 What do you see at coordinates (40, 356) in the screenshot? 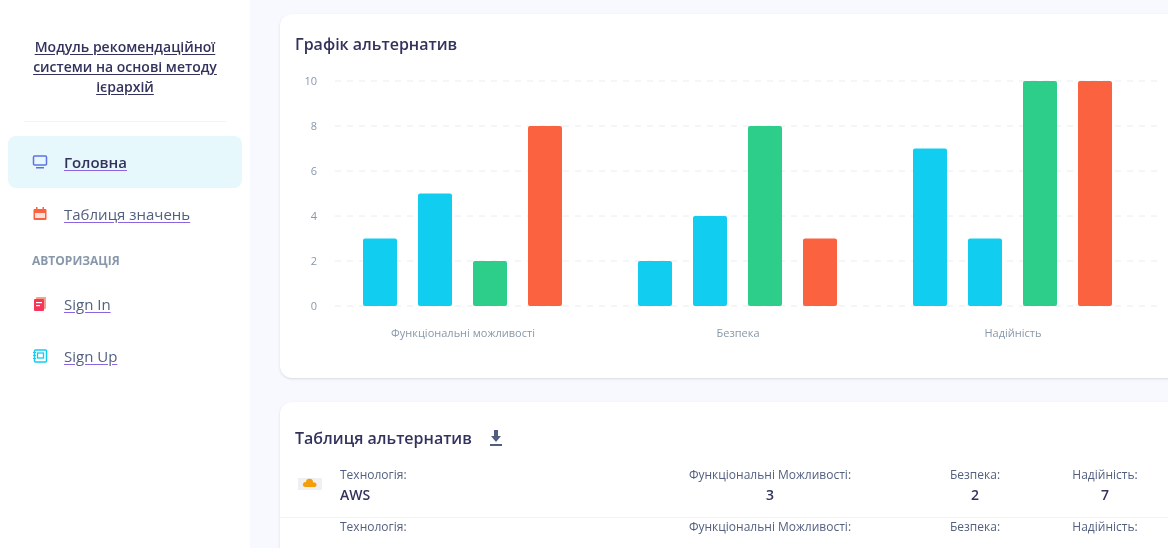
I see `notebook-icon` at bounding box center [40, 356].